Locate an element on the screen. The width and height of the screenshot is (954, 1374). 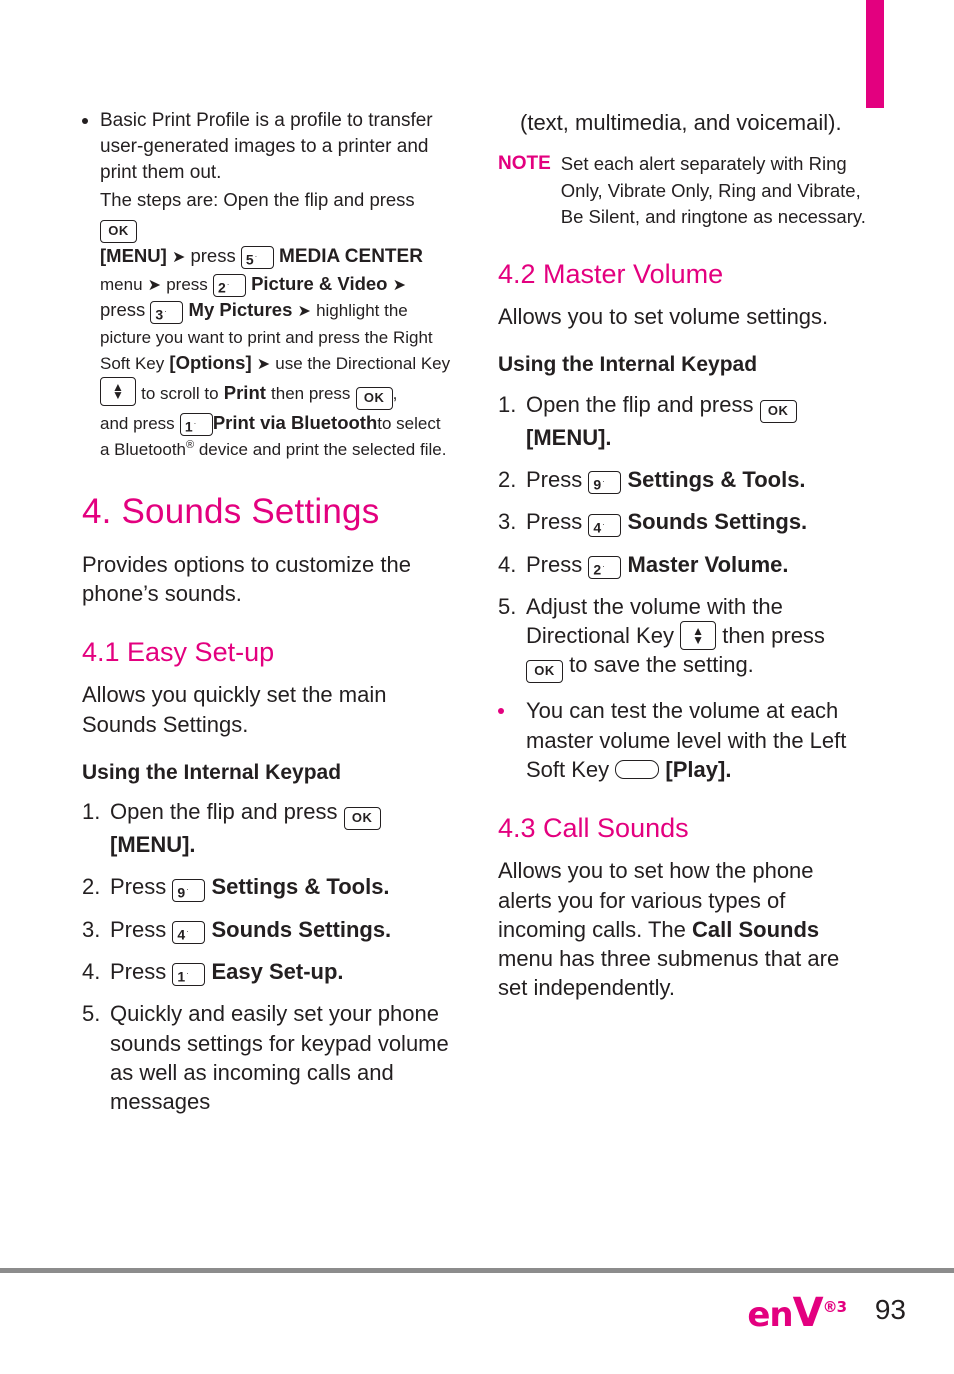
media-center-label: MEDIA CENTER is located at coordinates (351, 256).